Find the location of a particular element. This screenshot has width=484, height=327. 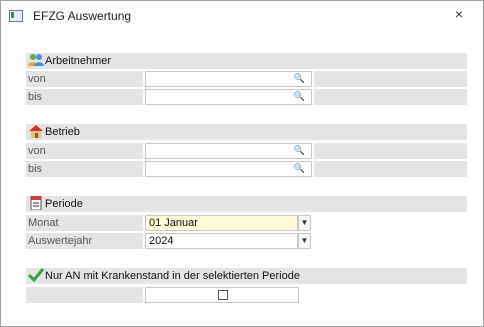

monat-select: 01 Januar is located at coordinates (221, 223).